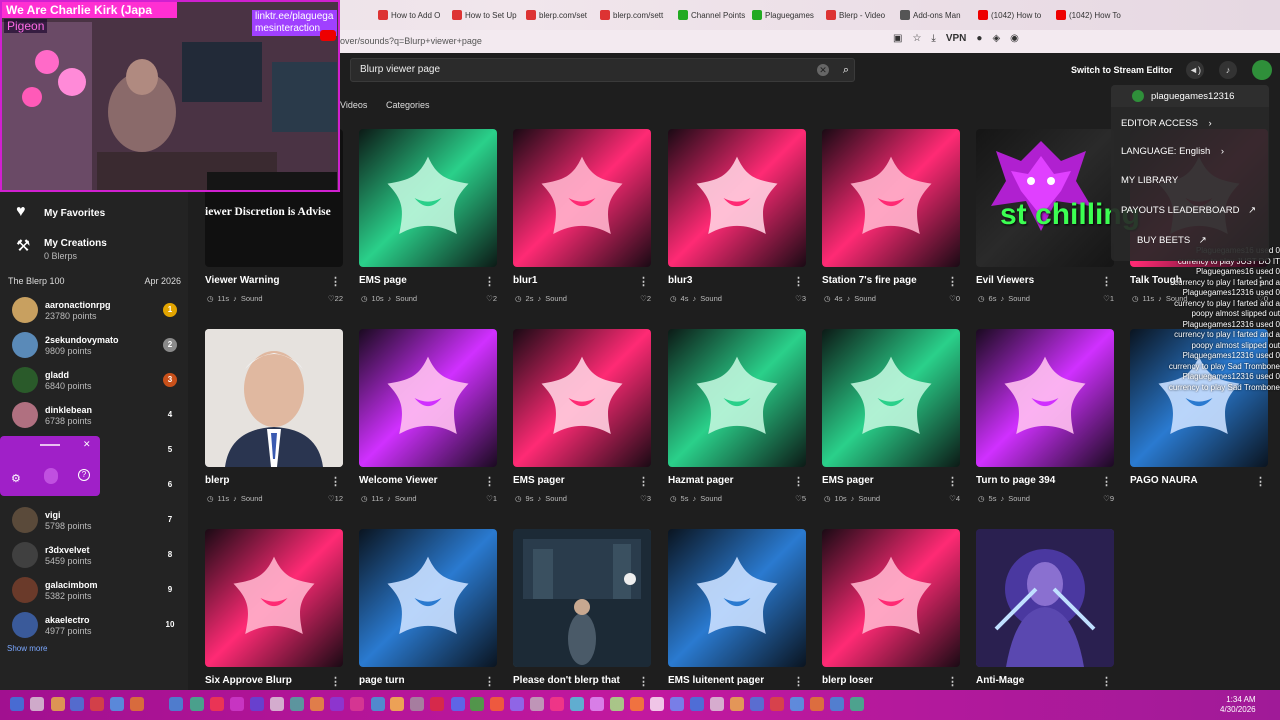 This screenshot has height=720, width=1280. I want to click on card-title: Evil Viewers, so click(1005, 280).